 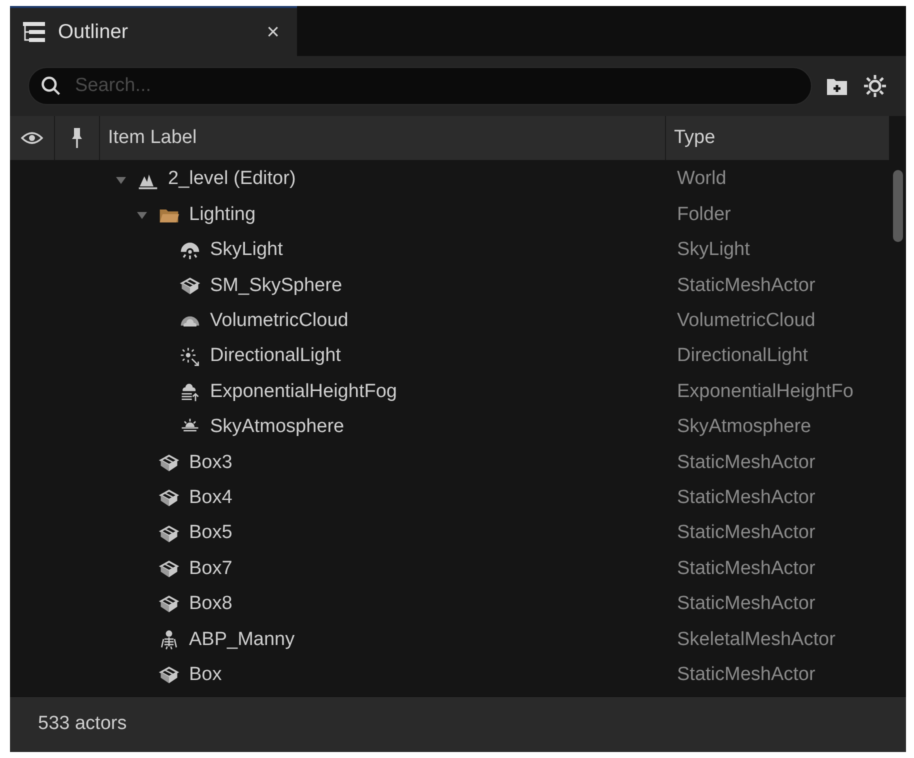 What do you see at coordinates (744, 427) in the screenshot?
I see `item-type: SkyAtmosphere` at bounding box center [744, 427].